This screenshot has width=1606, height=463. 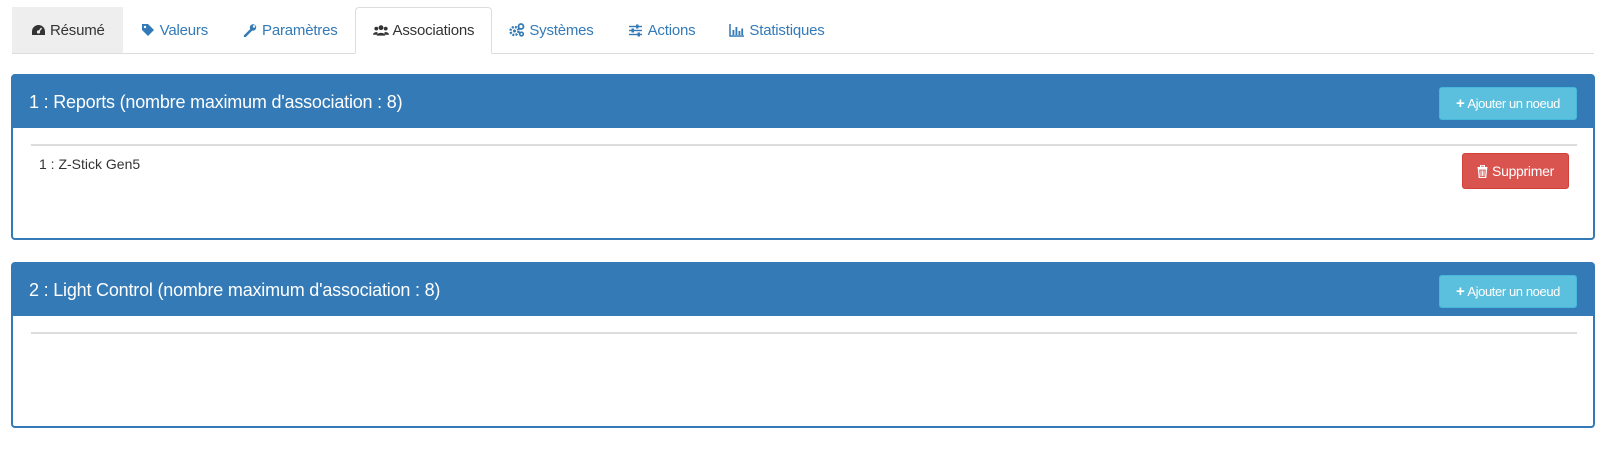 What do you see at coordinates (38, 30) in the screenshot?
I see `dashboard-icon` at bounding box center [38, 30].